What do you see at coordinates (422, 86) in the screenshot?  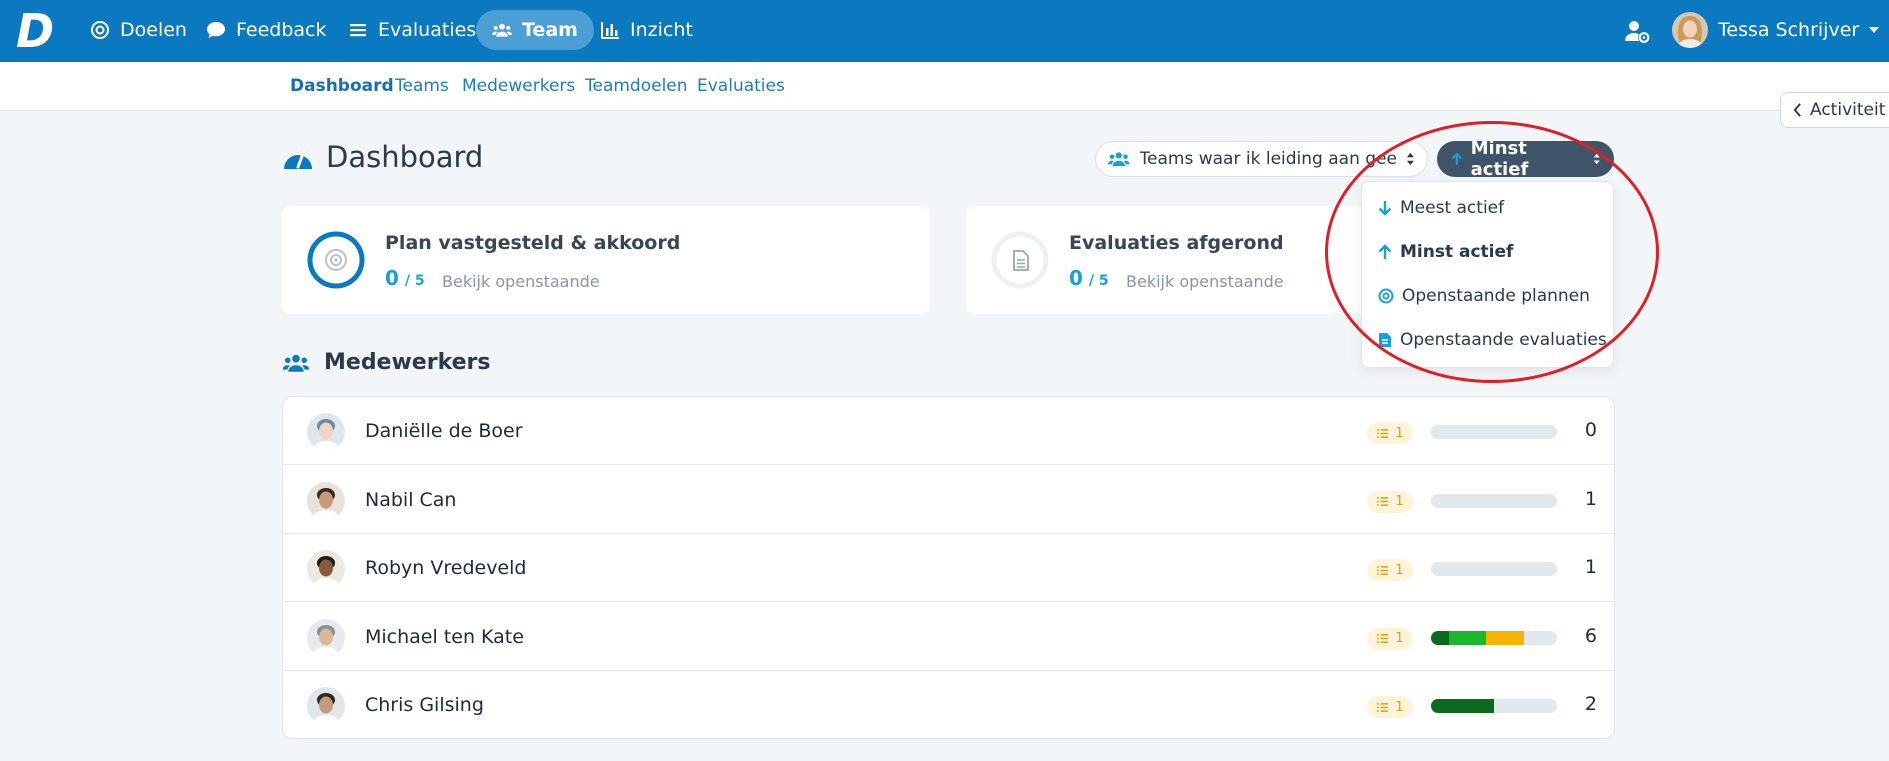 I see `subnav-teams: Teams` at bounding box center [422, 86].